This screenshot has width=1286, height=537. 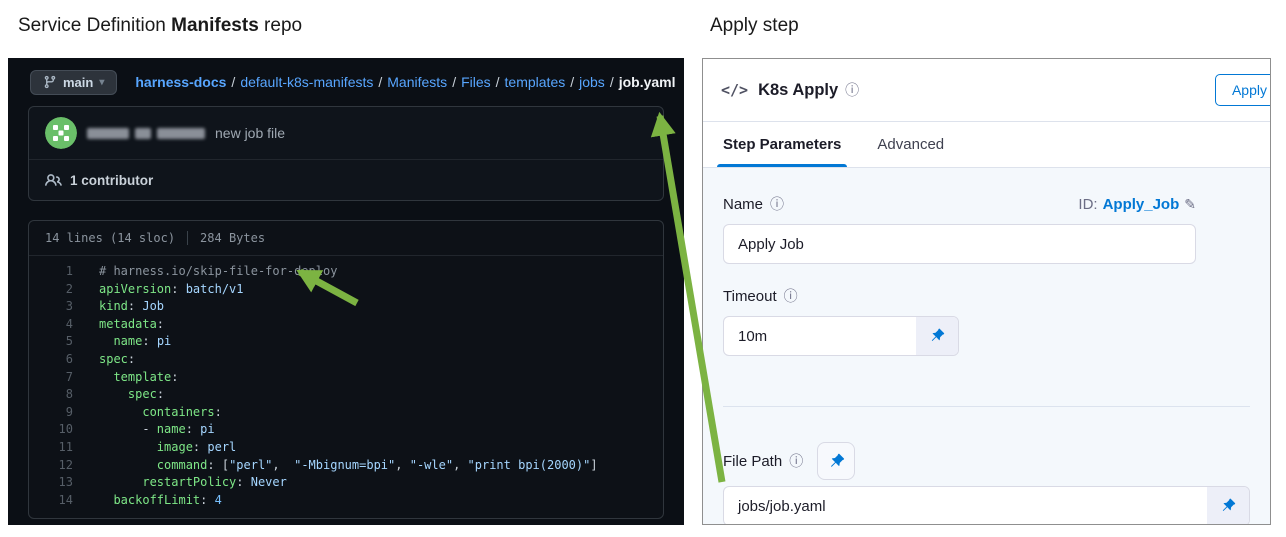 What do you see at coordinates (346, 360) in the screenshot?
I see `code-line: 6 spec:` at bounding box center [346, 360].